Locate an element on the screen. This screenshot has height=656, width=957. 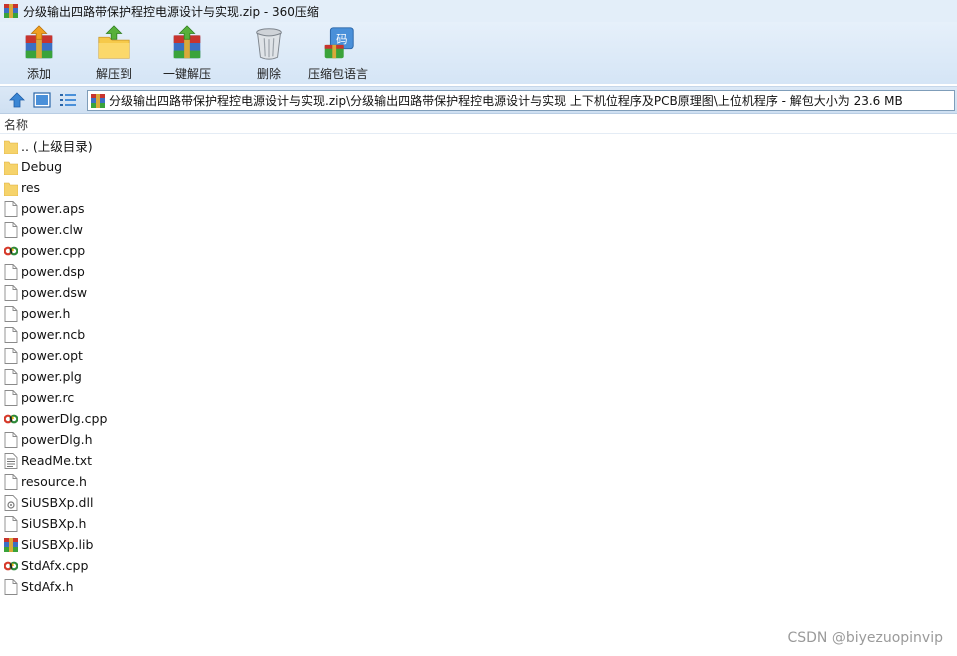
file-name: power.plg is located at coordinates (51, 376).